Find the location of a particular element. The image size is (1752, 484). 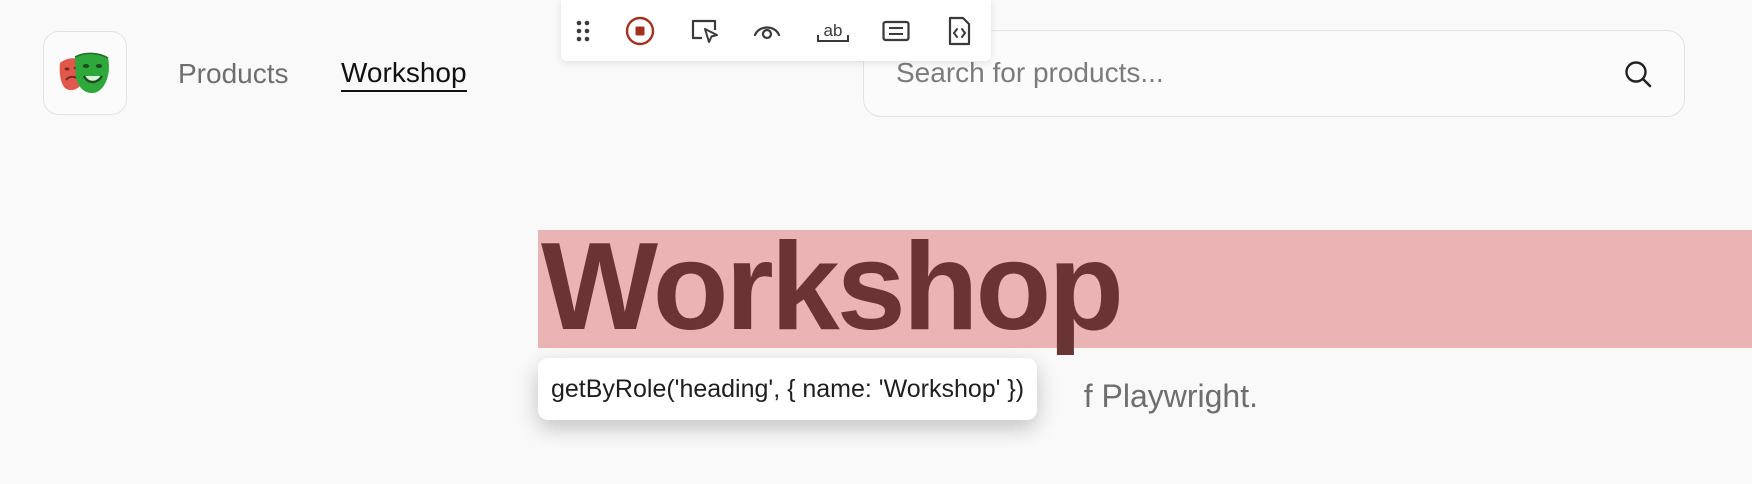

search-button is located at coordinates (1638, 74).